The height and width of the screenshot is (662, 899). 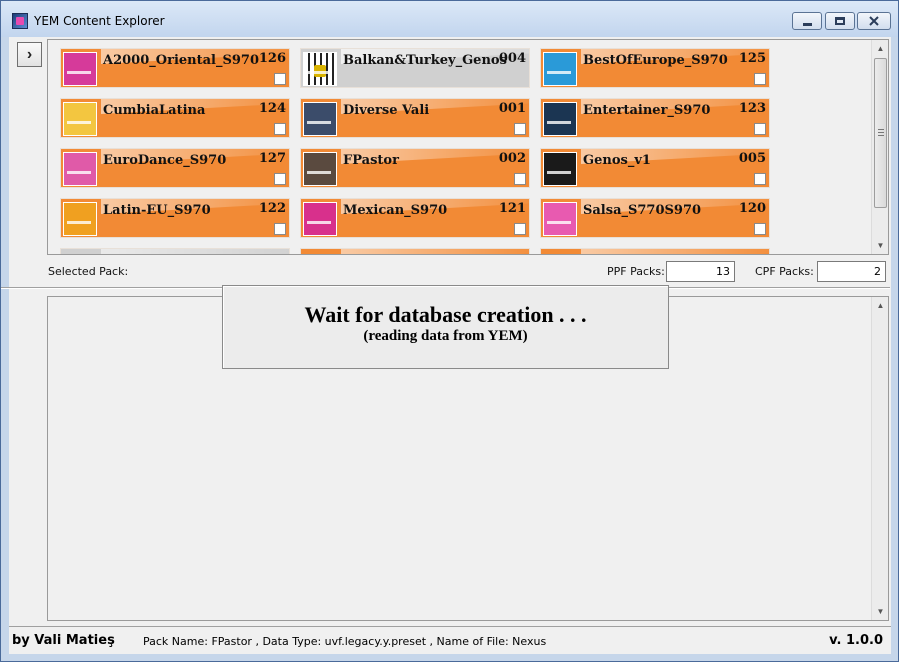 I want to click on packs-scrollbar: ▲ ▼, so click(x=879, y=147).